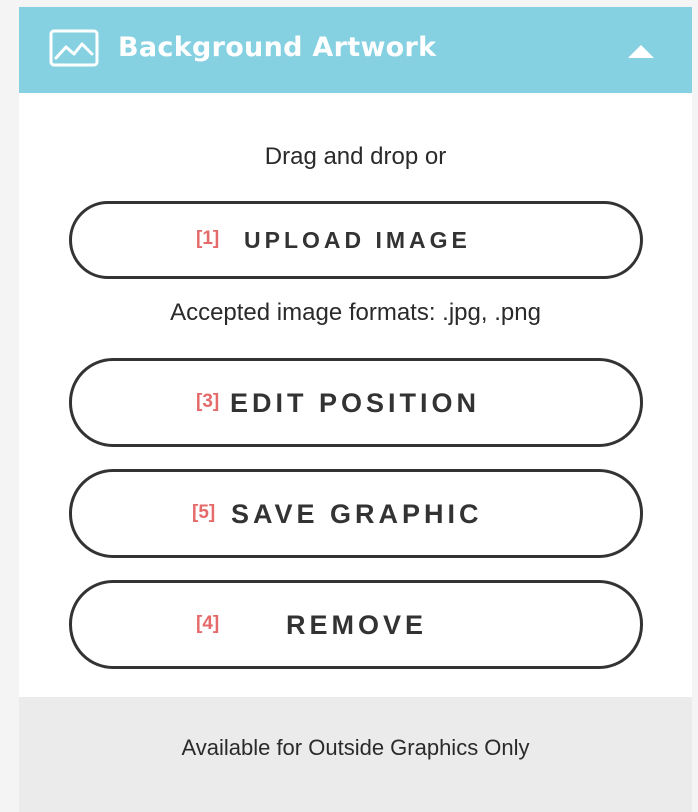 The width and height of the screenshot is (698, 812). I want to click on marker-label: [1], so click(208, 238).